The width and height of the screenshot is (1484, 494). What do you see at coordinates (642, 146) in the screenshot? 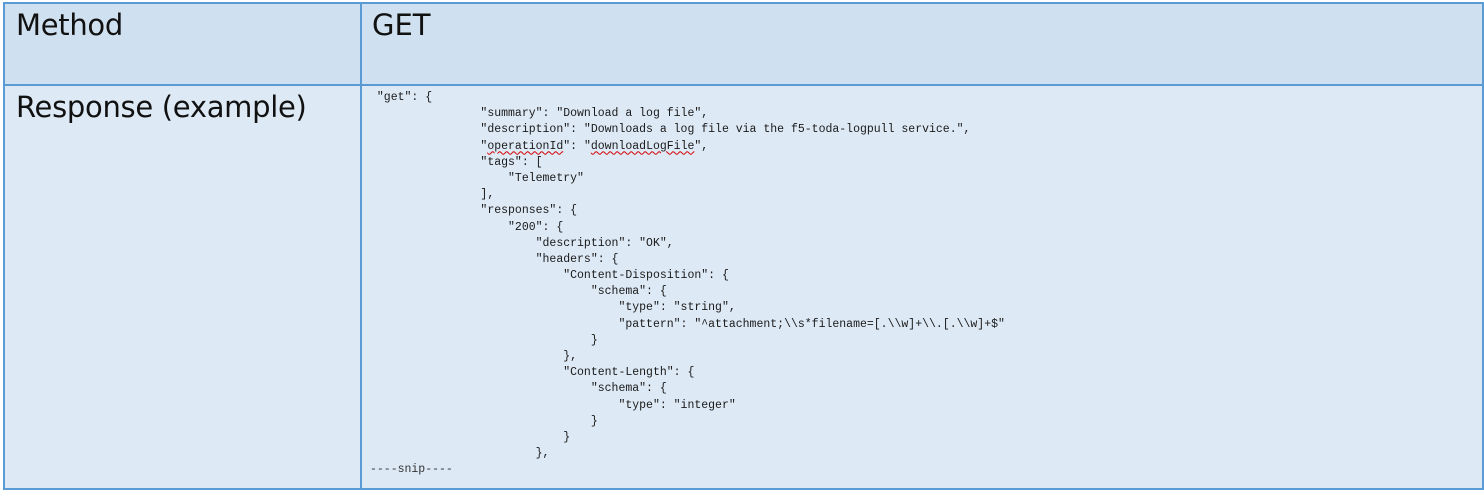
I see `spellcheck-flag: downloadLogFile` at bounding box center [642, 146].